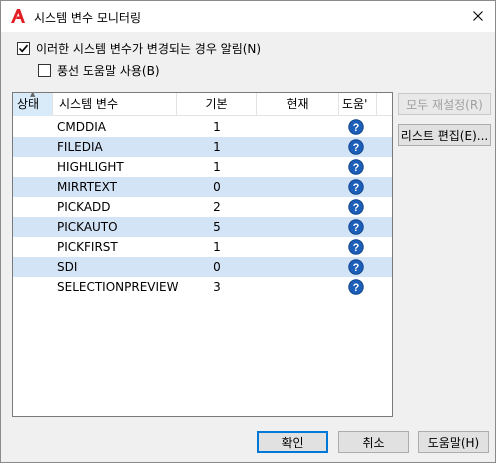 This screenshot has height=463, width=496. Describe the element at coordinates (87, 247) in the screenshot. I see `row-variable-name: PICKFIRST` at that location.